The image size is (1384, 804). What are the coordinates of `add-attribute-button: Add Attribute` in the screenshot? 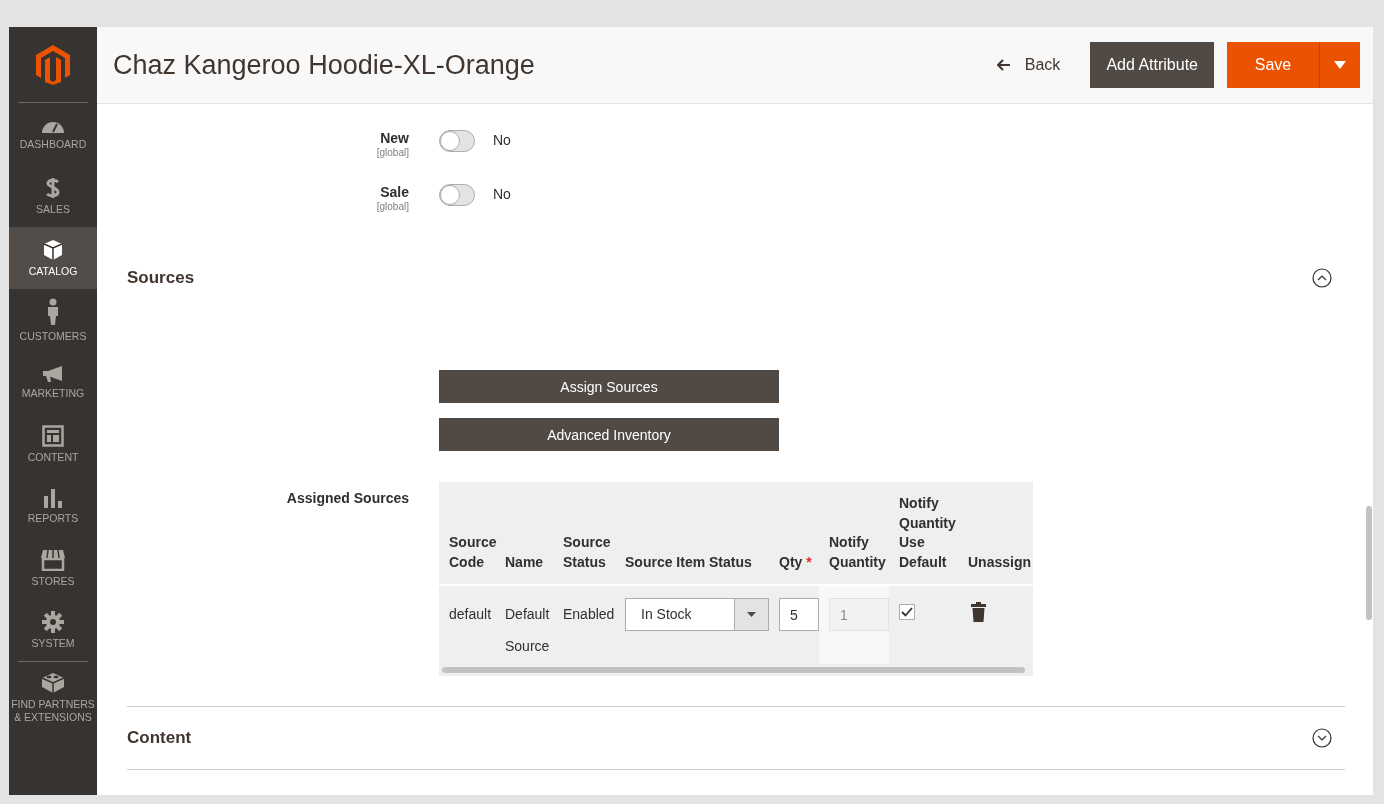 It's located at (1152, 65).